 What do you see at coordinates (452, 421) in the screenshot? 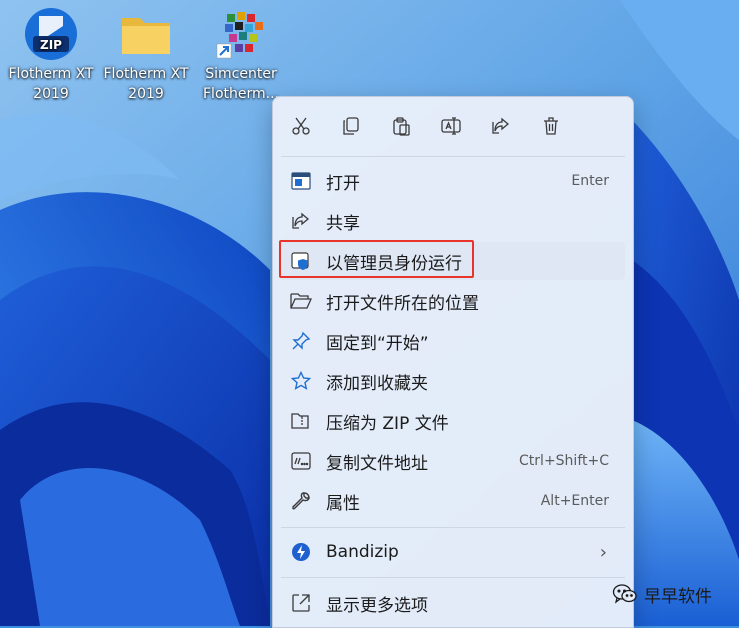
I see `menu-item-compress-zip: 压缩为 ZIP 文件` at bounding box center [452, 421].